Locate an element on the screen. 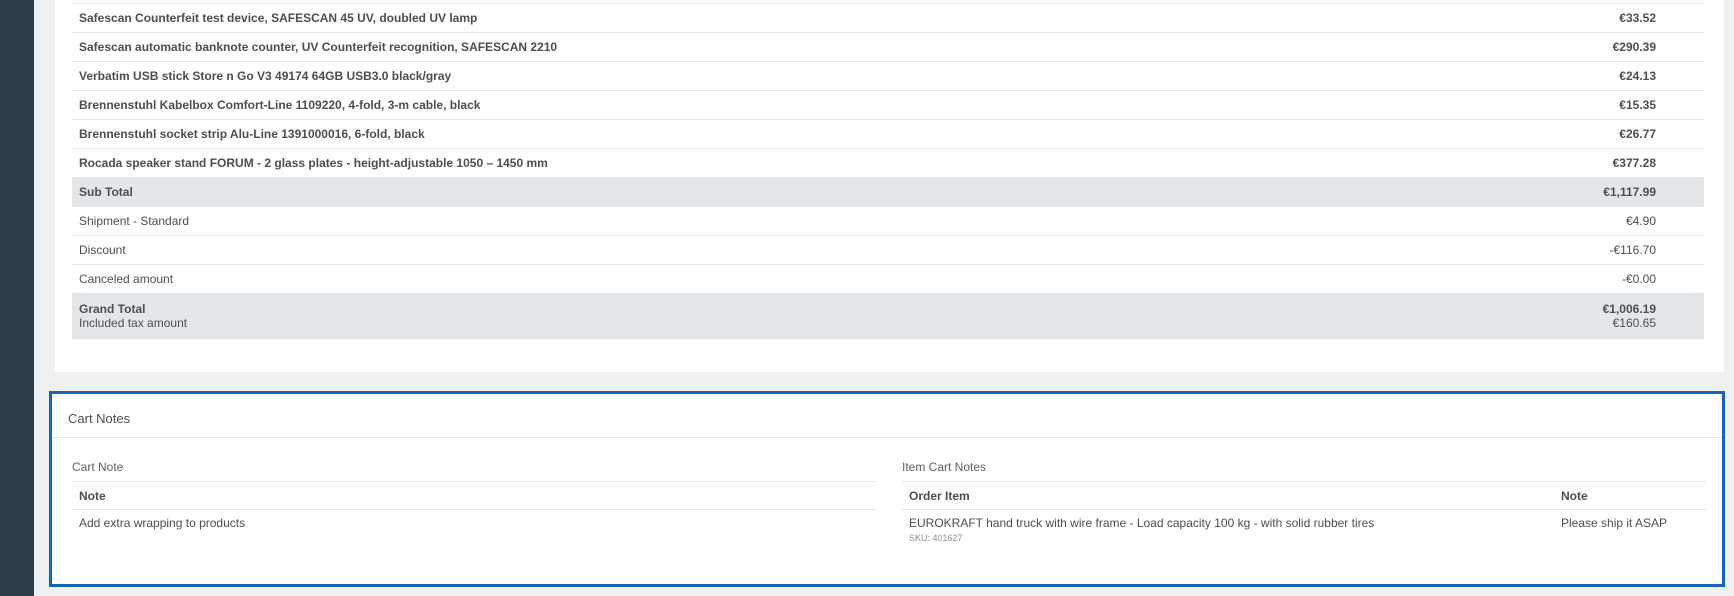 The width and height of the screenshot is (1734, 596). discount-value: -€116.70 is located at coordinates (1594, 250).